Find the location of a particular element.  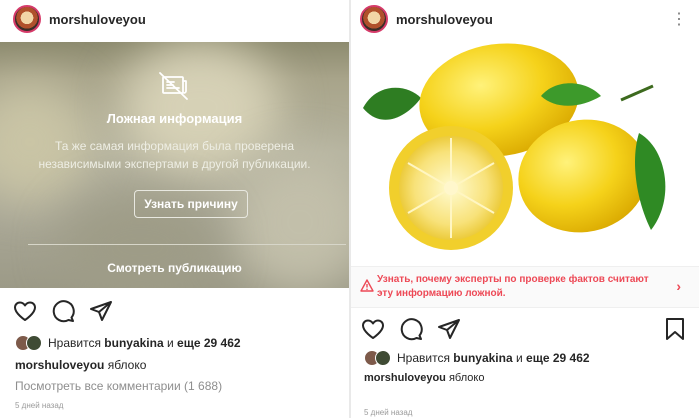

chevron-right-icon: › is located at coordinates (678, 286).